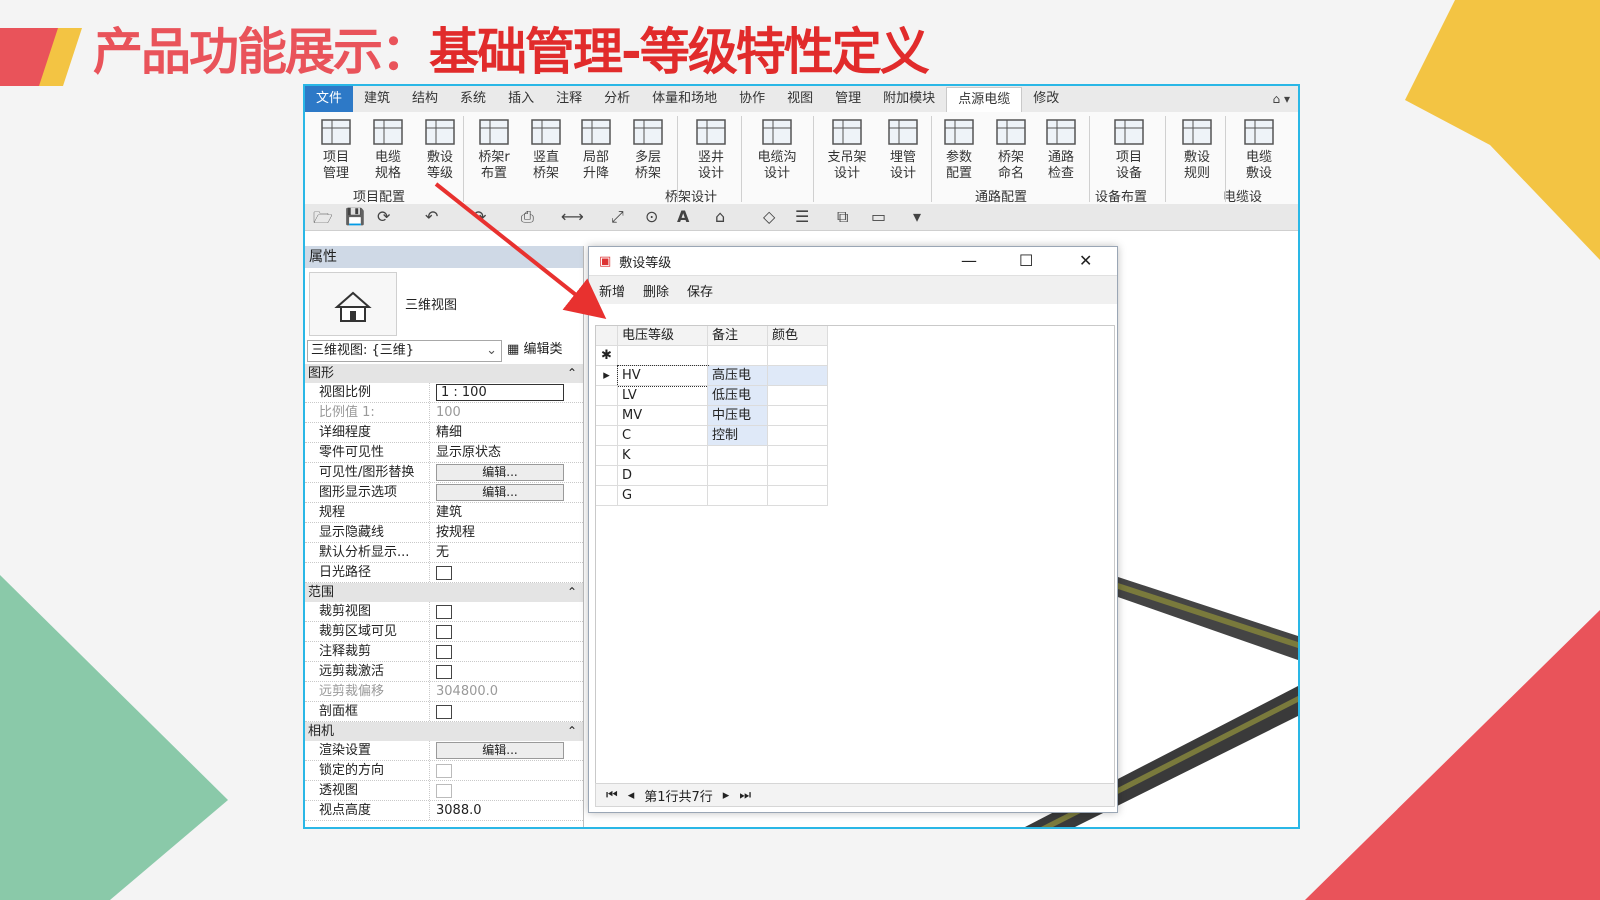 The height and width of the screenshot is (900, 1600). Describe the element at coordinates (520, 250) in the screenshot. I see `annotation-arrow` at that location.